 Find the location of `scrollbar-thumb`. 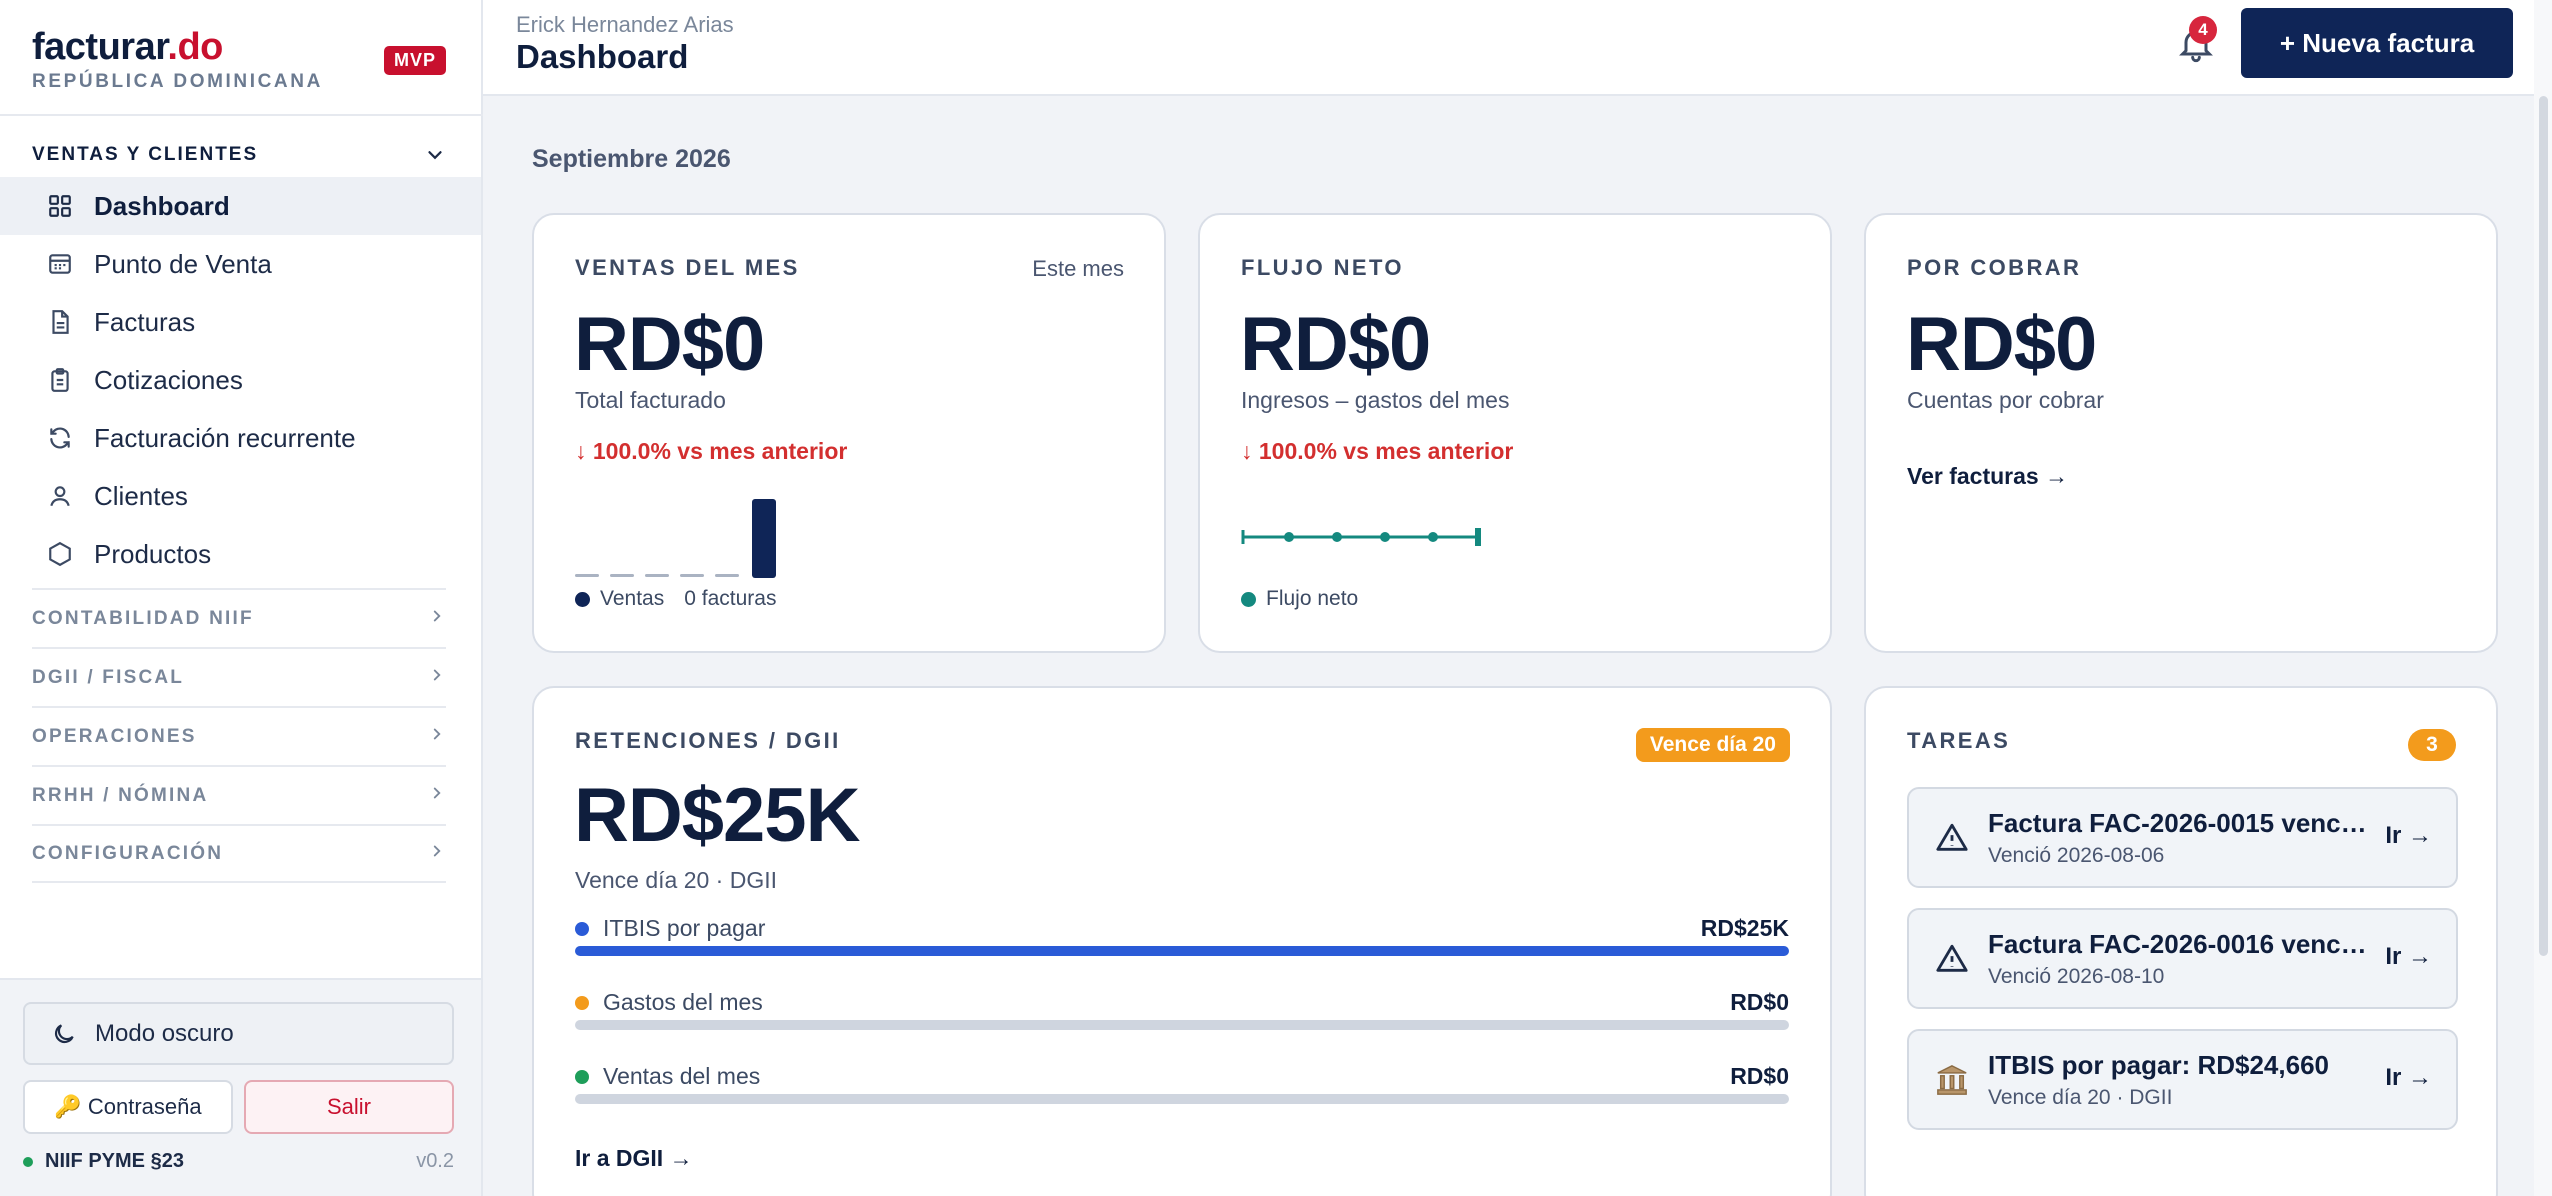

scrollbar-thumb is located at coordinates (2543, 526).